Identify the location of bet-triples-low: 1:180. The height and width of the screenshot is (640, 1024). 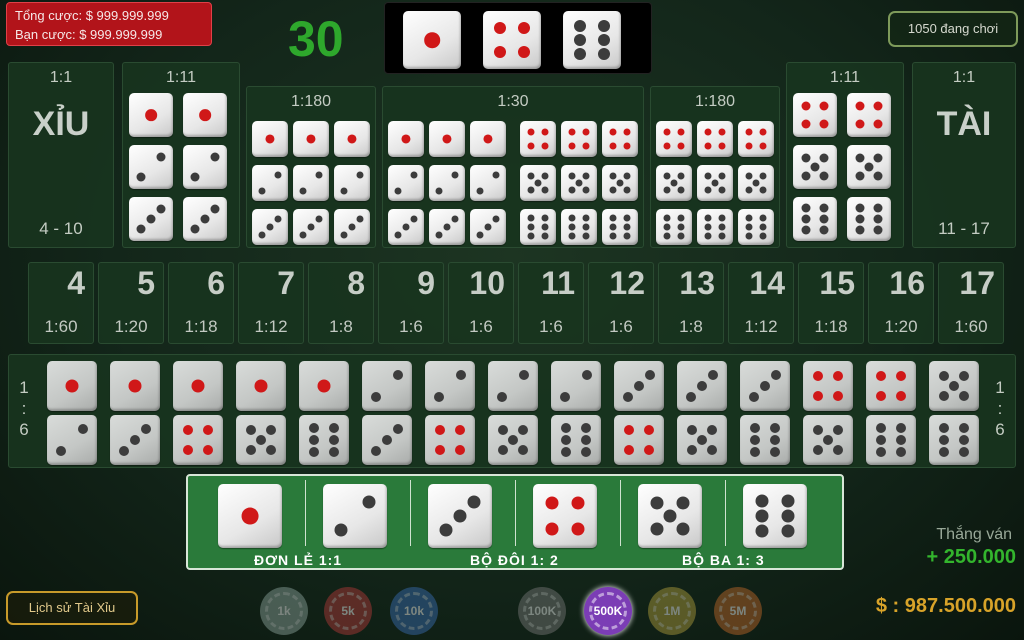
(311, 167).